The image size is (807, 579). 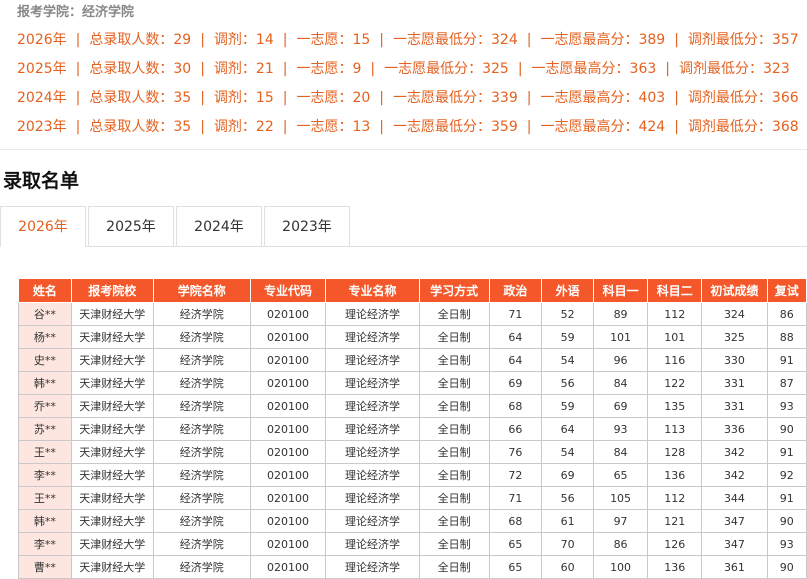 What do you see at coordinates (567, 383) in the screenshot?
I see `table-cell: 56` at bounding box center [567, 383].